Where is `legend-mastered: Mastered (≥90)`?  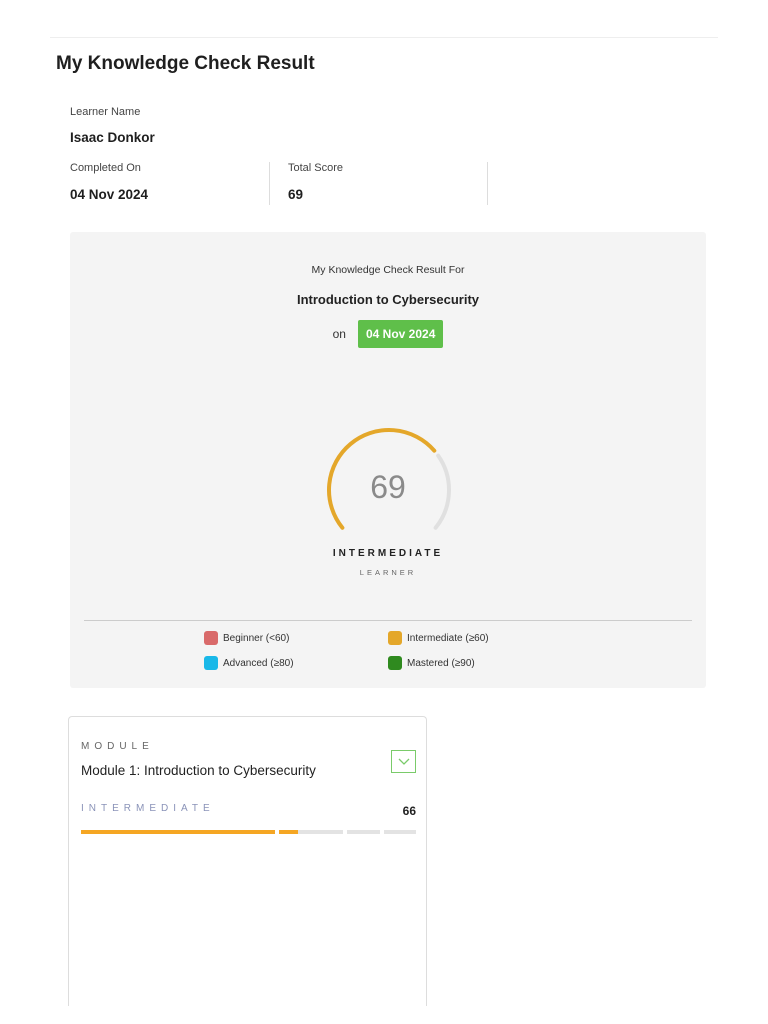 legend-mastered: Mastered (≥90) is located at coordinates (431, 663).